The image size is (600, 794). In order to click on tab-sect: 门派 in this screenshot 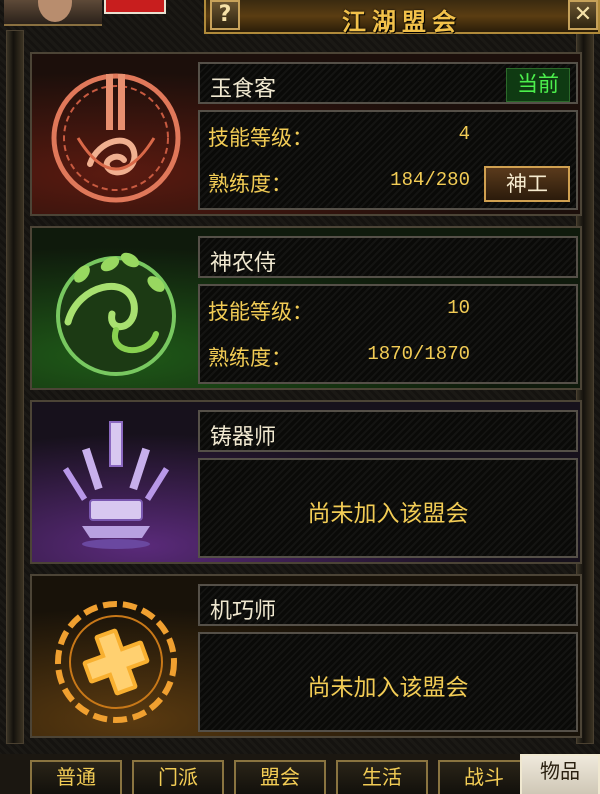, I will do `click(178, 777)`.